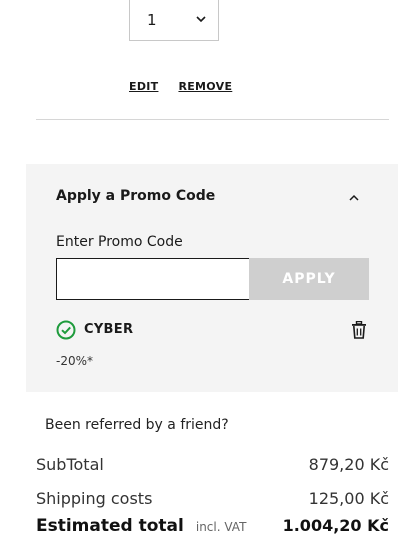  Describe the element at coordinates (110, 526) in the screenshot. I see `total-label: Estimated total` at that location.